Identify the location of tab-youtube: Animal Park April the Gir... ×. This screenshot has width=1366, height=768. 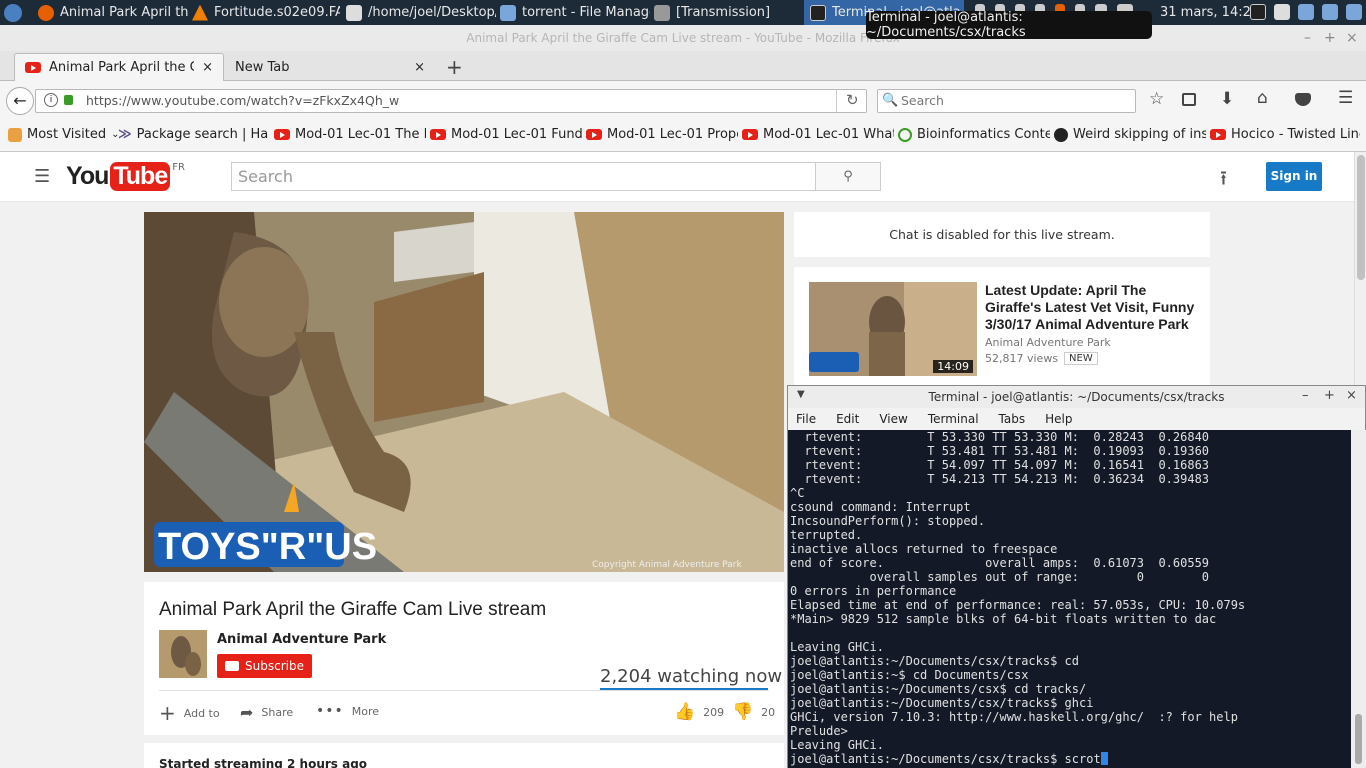
(119, 67).